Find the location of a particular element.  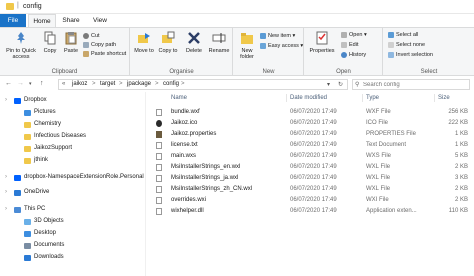

select-none-icon is located at coordinates (391, 44).